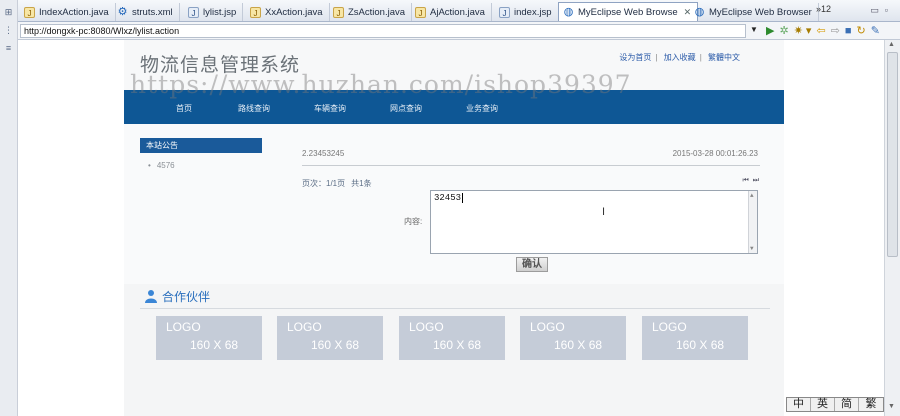  What do you see at coordinates (754, 29) in the screenshot?
I see `chevron-down-icon: ▼` at bounding box center [754, 29].